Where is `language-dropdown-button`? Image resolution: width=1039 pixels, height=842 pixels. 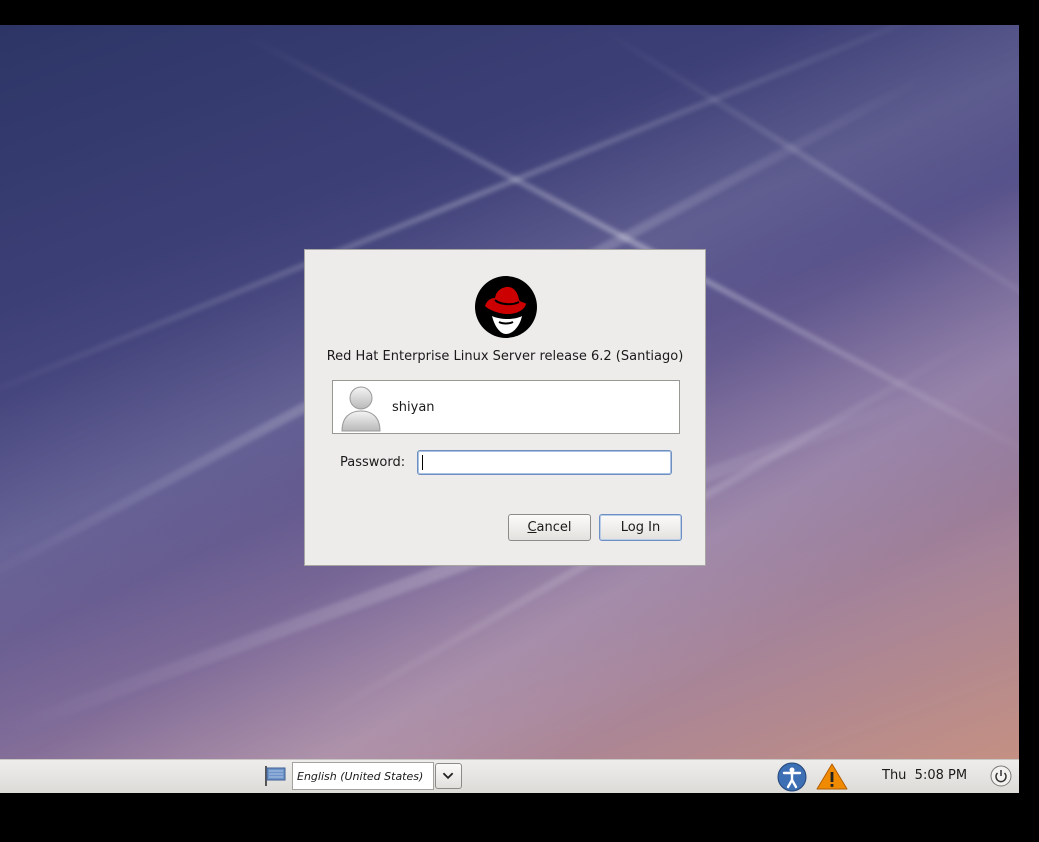
language-dropdown-button is located at coordinates (448, 776).